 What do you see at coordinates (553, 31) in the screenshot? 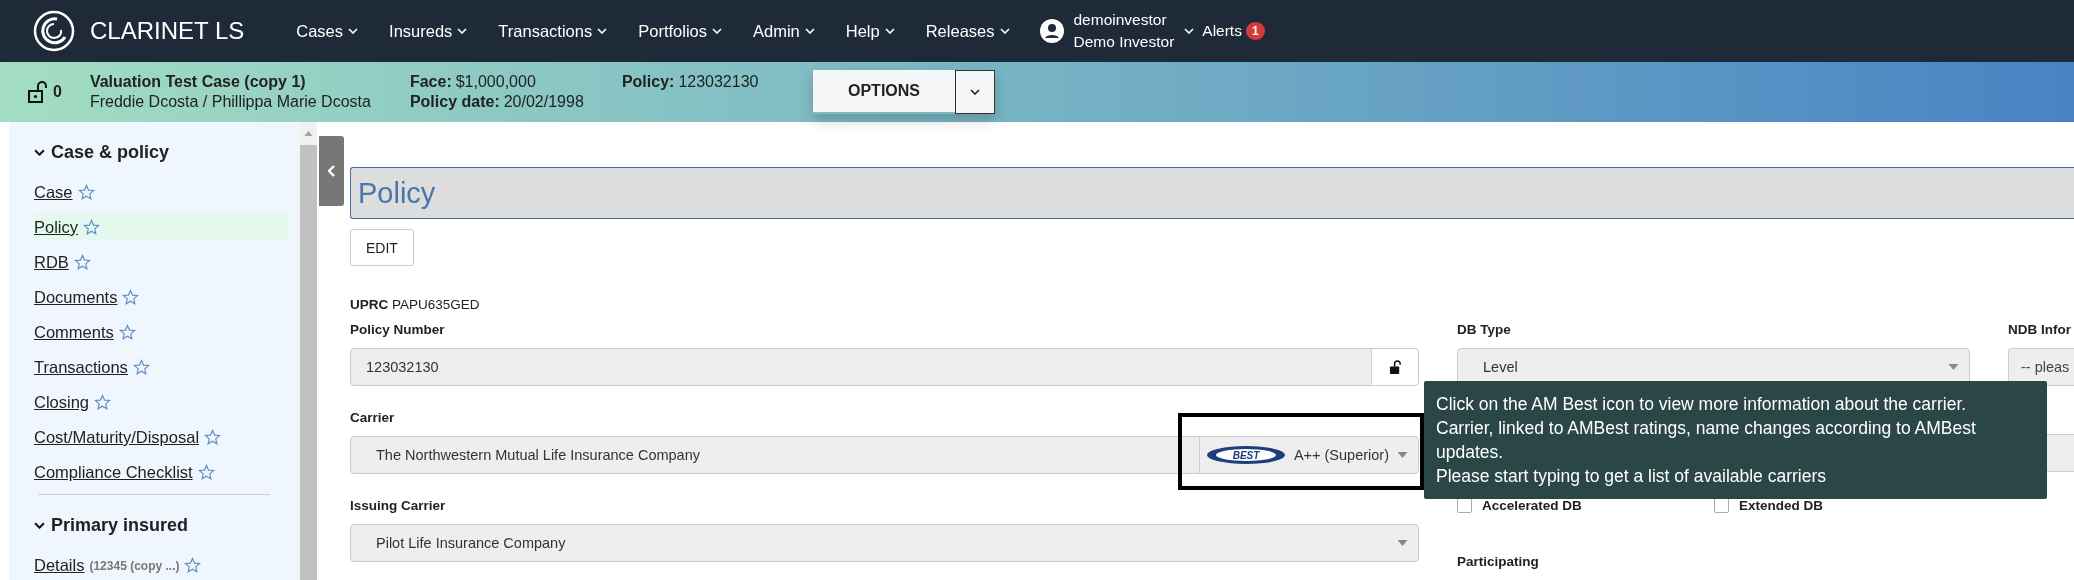
I see `nav-menu-item: Transactions` at bounding box center [553, 31].